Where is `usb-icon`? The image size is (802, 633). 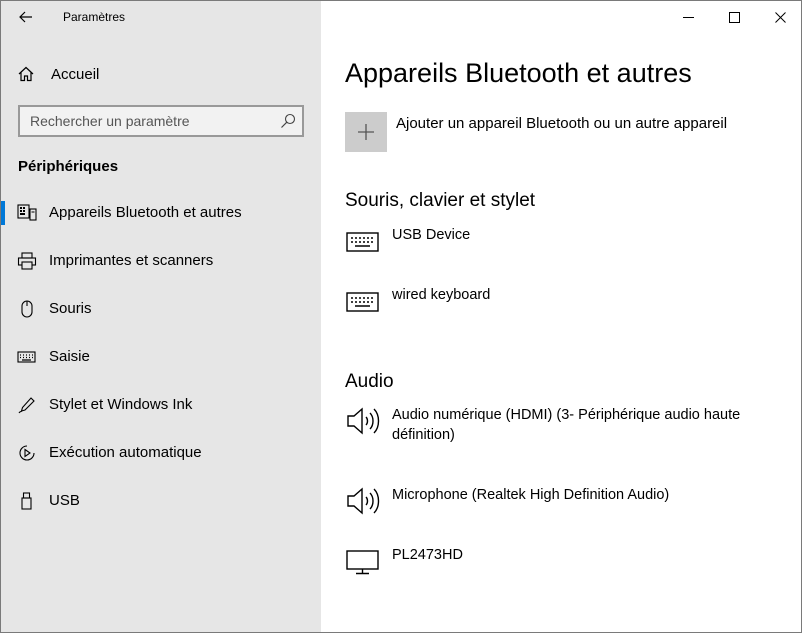 usb-icon is located at coordinates (26, 501).